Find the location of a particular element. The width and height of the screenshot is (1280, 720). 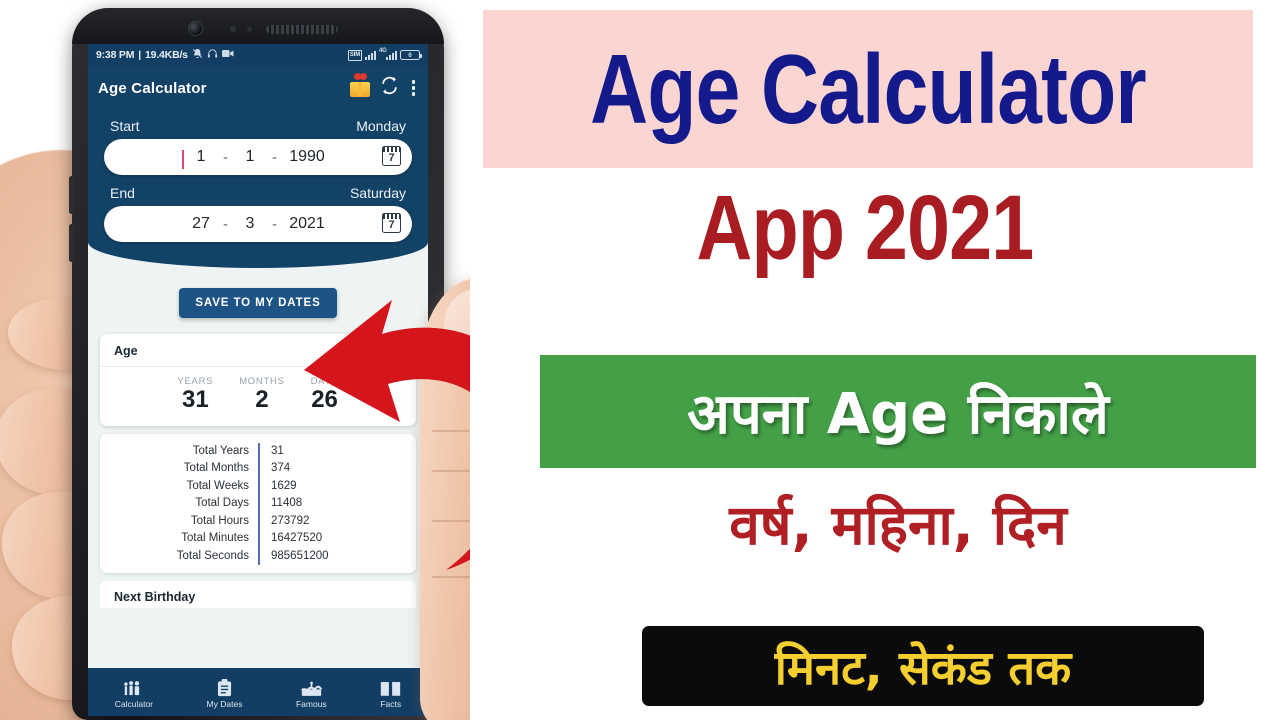

start-date-group: Start Monday 1 - 1 - 1990 7 is located at coordinates (258, 146).